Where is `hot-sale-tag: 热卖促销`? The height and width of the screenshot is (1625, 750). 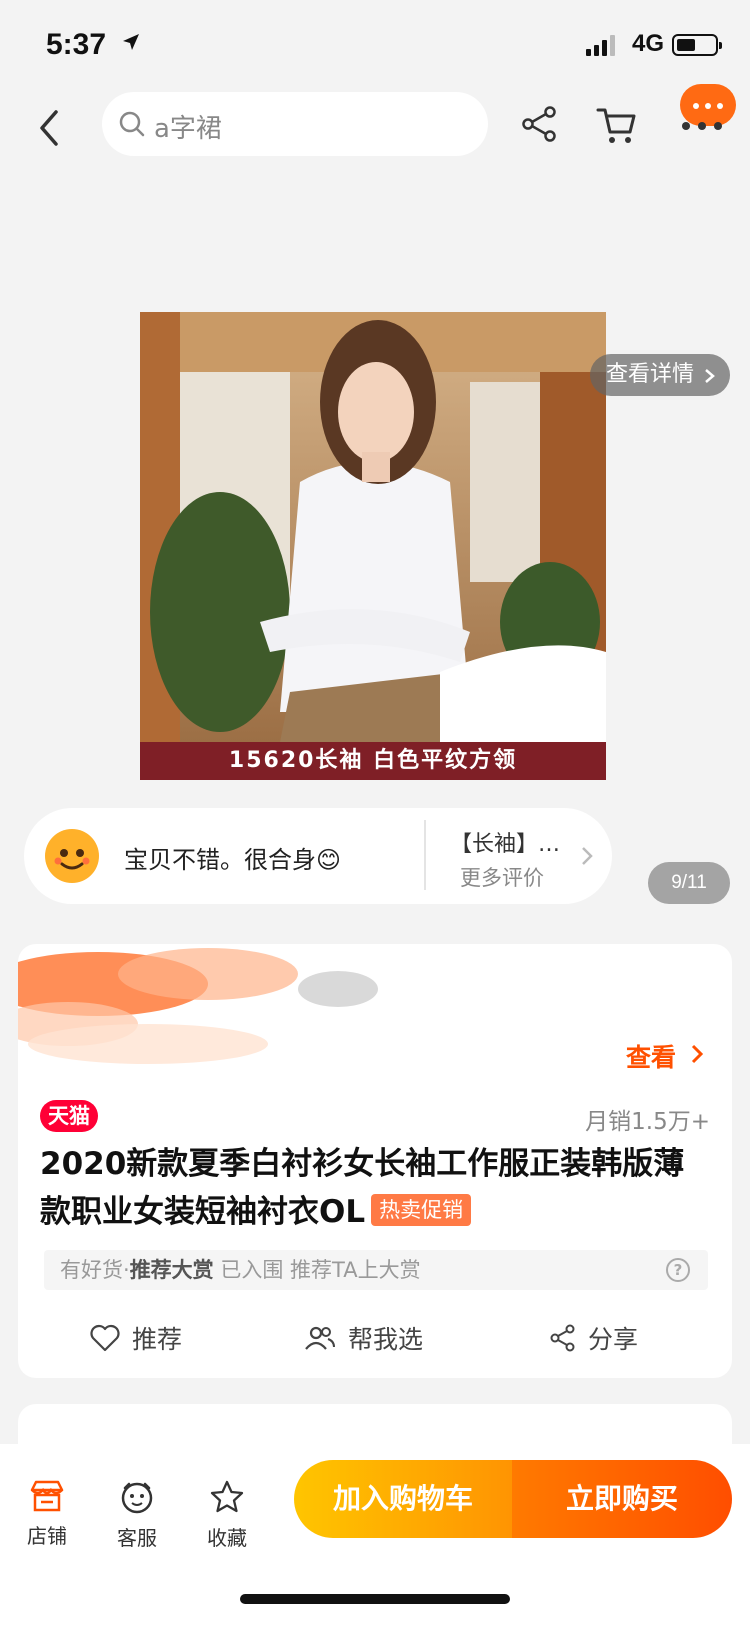
hot-sale-tag: 热卖促销 is located at coordinates (421, 1210).